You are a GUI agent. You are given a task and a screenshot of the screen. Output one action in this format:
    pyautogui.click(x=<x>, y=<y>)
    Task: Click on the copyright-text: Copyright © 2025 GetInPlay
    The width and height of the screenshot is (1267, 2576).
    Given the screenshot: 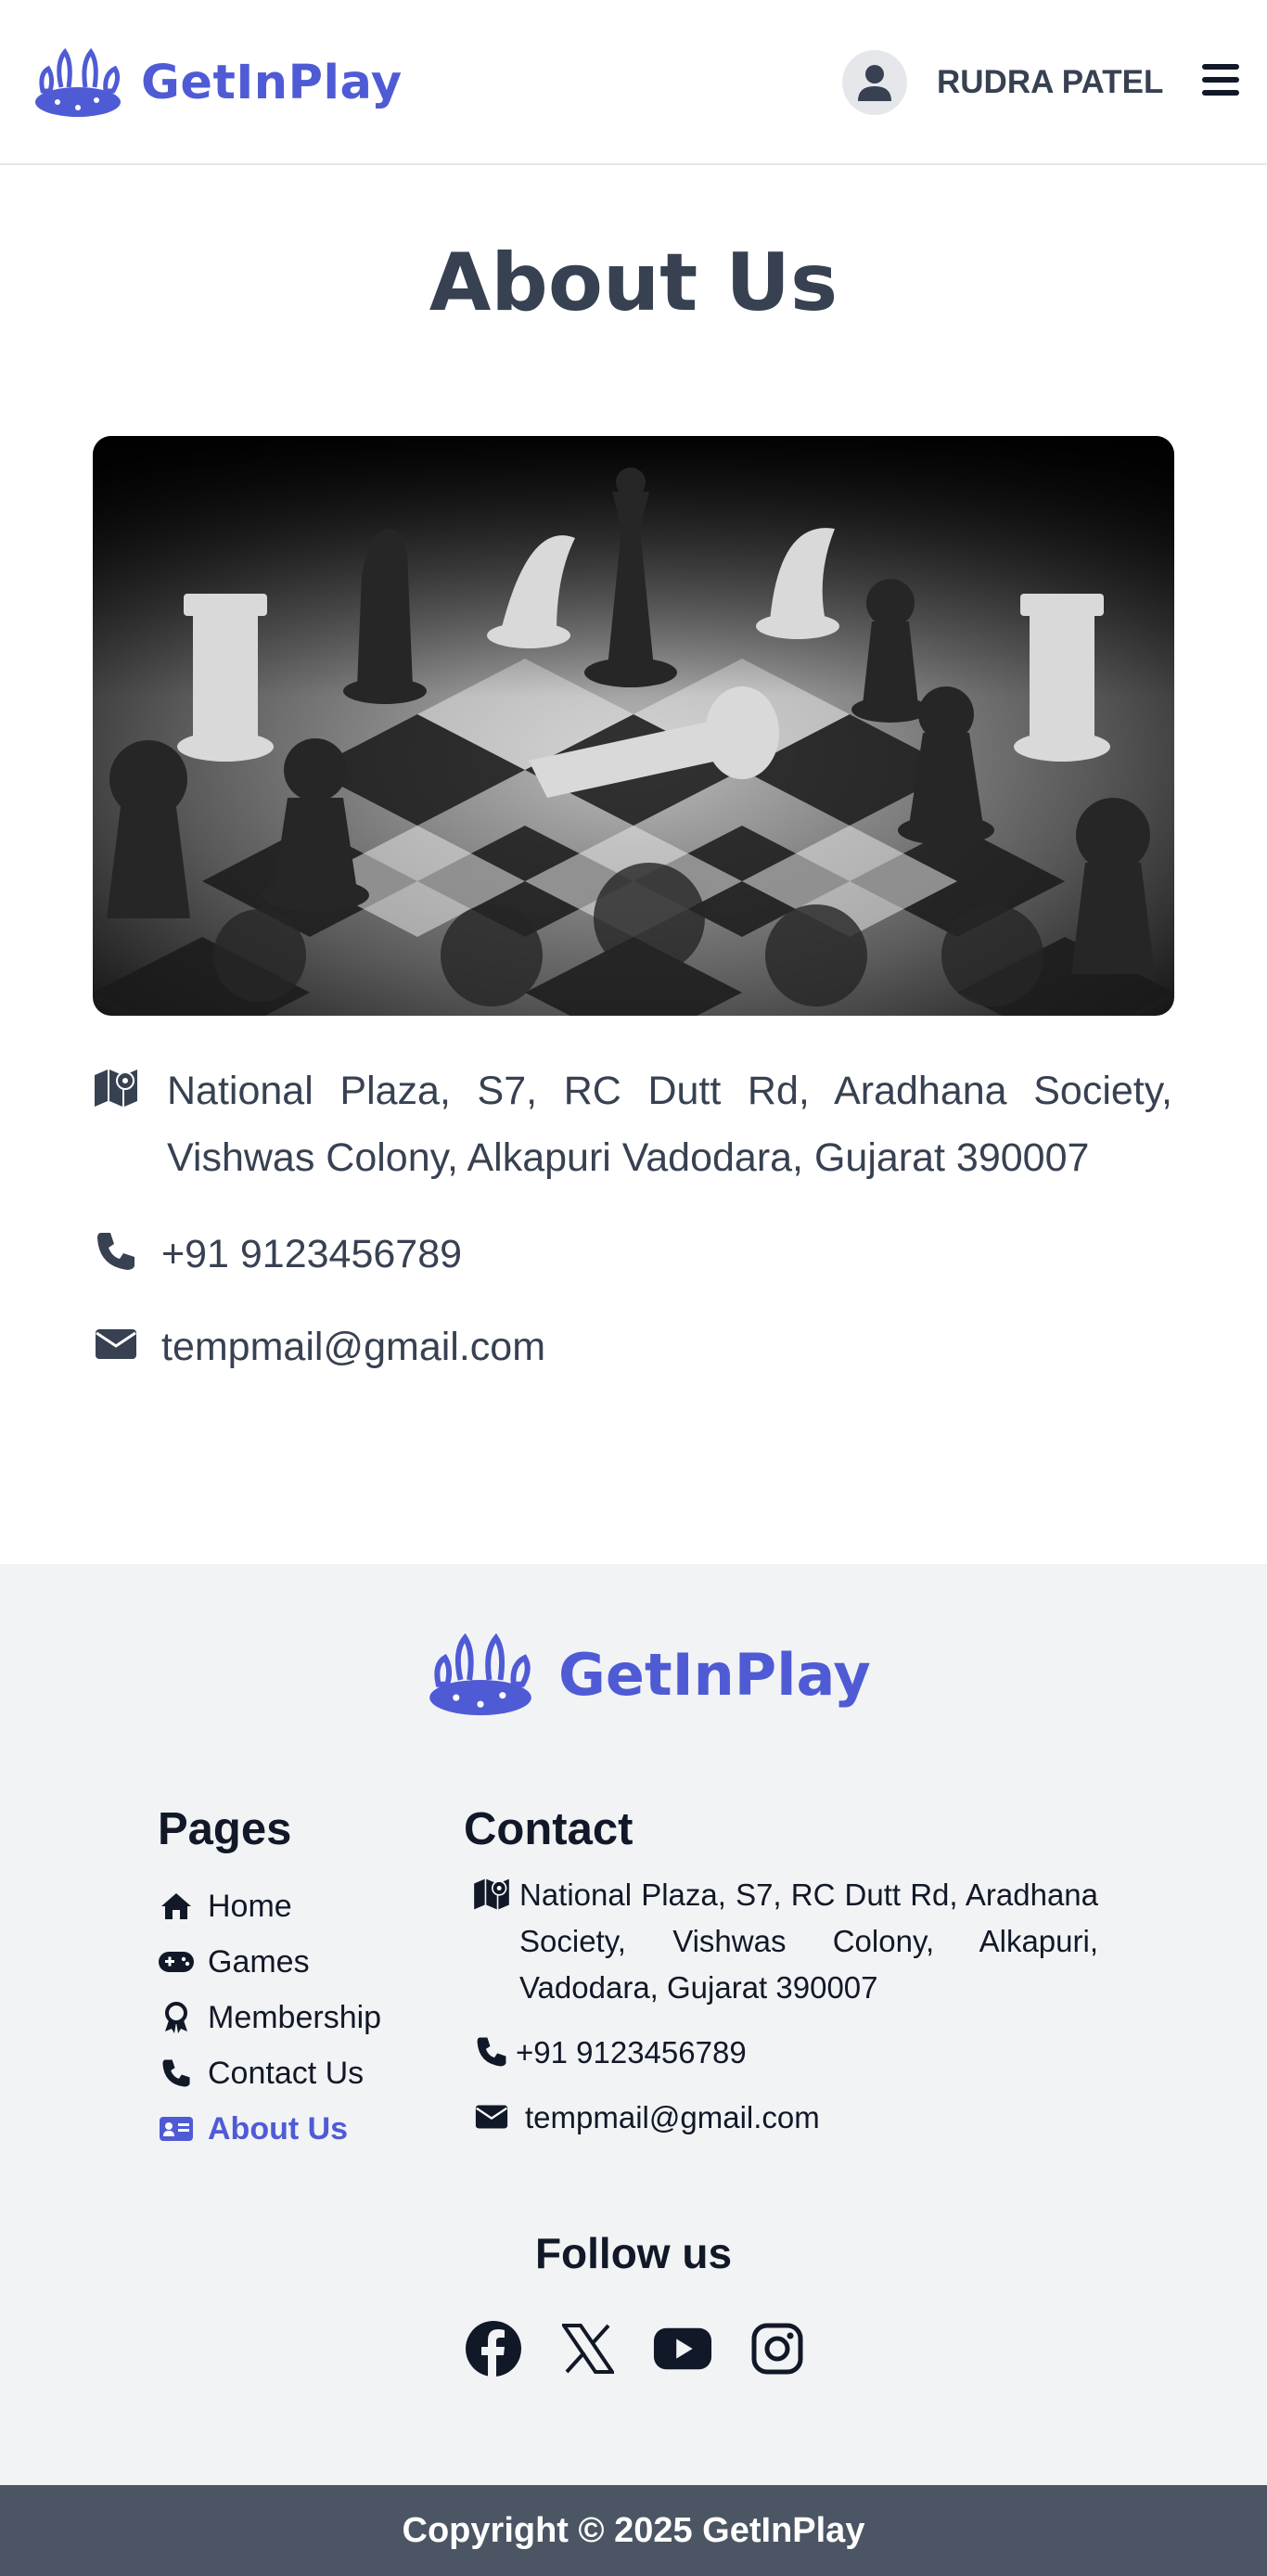 What is the action you would take?
    pyautogui.click(x=633, y=2530)
    